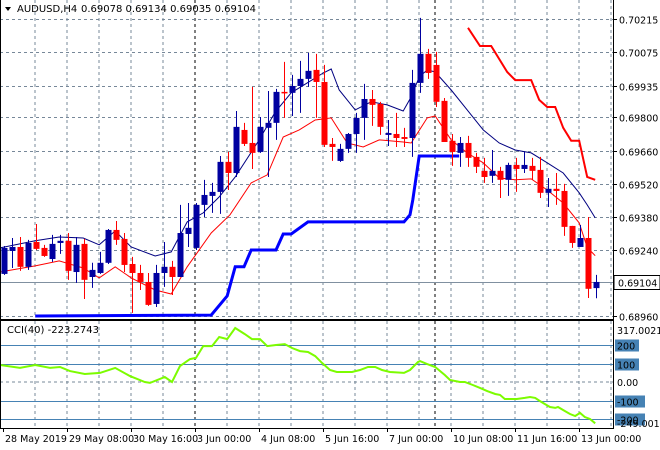 This screenshot has height=450, width=660. What do you see at coordinates (626, 347) in the screenshot?
I see `cci-level-label: 200` at bounding box center [626, 347].